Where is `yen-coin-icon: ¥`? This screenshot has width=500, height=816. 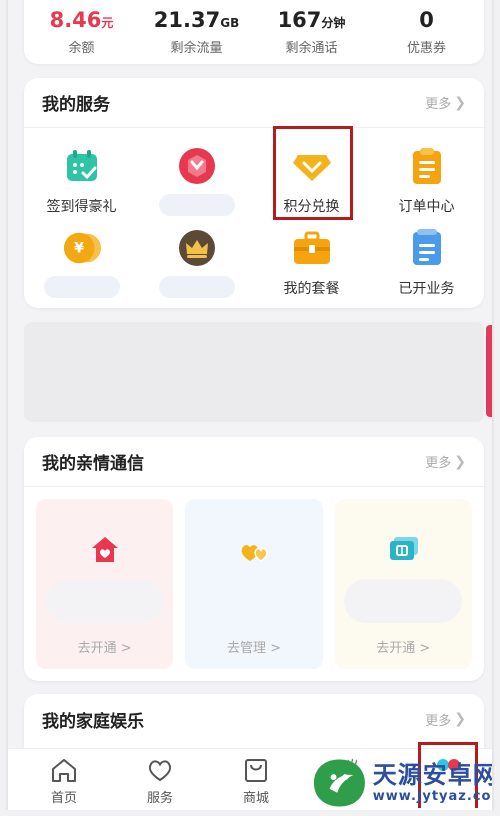 yen-coin-icon: ¥ is located at coordinates (82, 248).